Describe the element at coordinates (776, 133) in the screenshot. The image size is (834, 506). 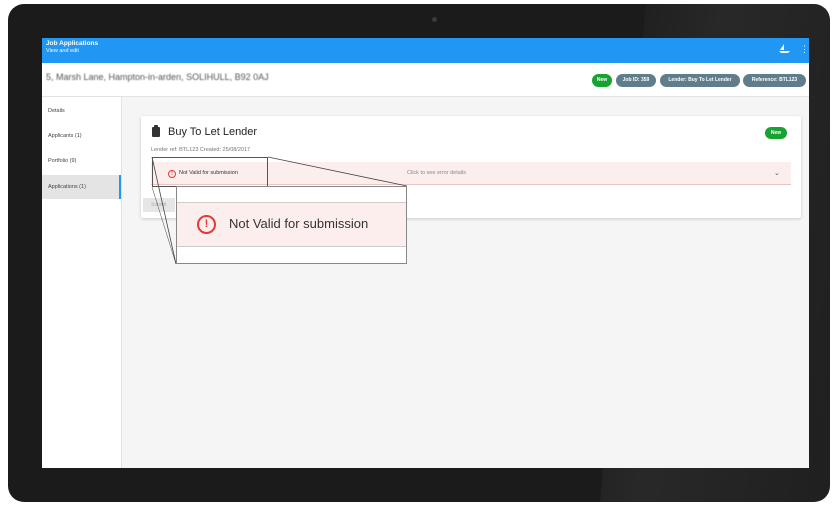
I see `status-badge: New` at that location.